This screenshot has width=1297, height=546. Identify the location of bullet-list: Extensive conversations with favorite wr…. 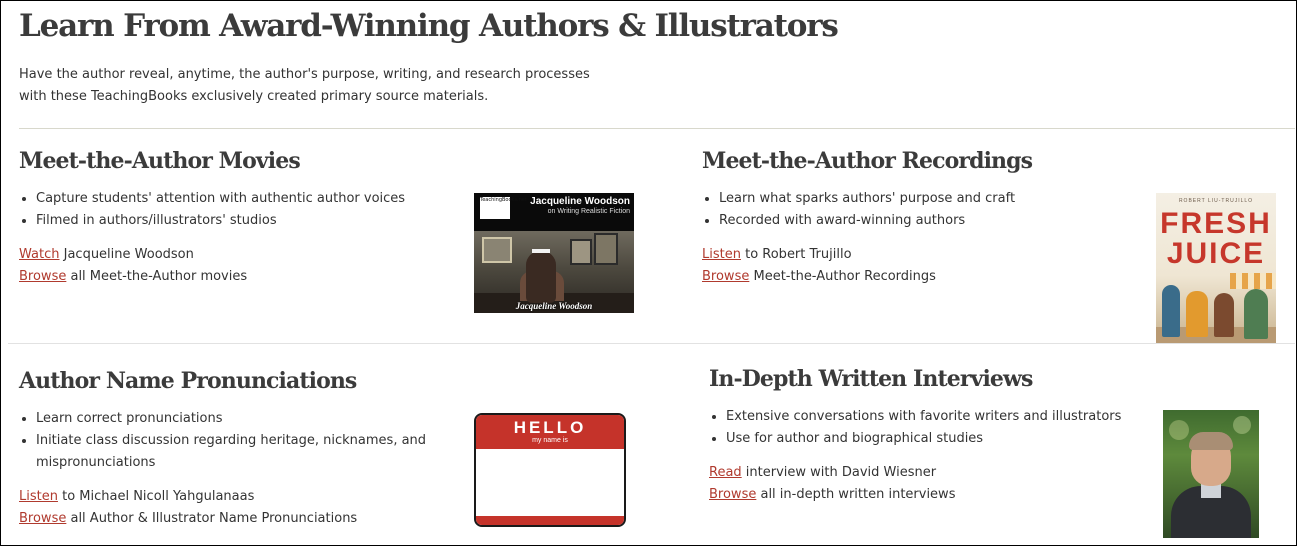
(929, 428).